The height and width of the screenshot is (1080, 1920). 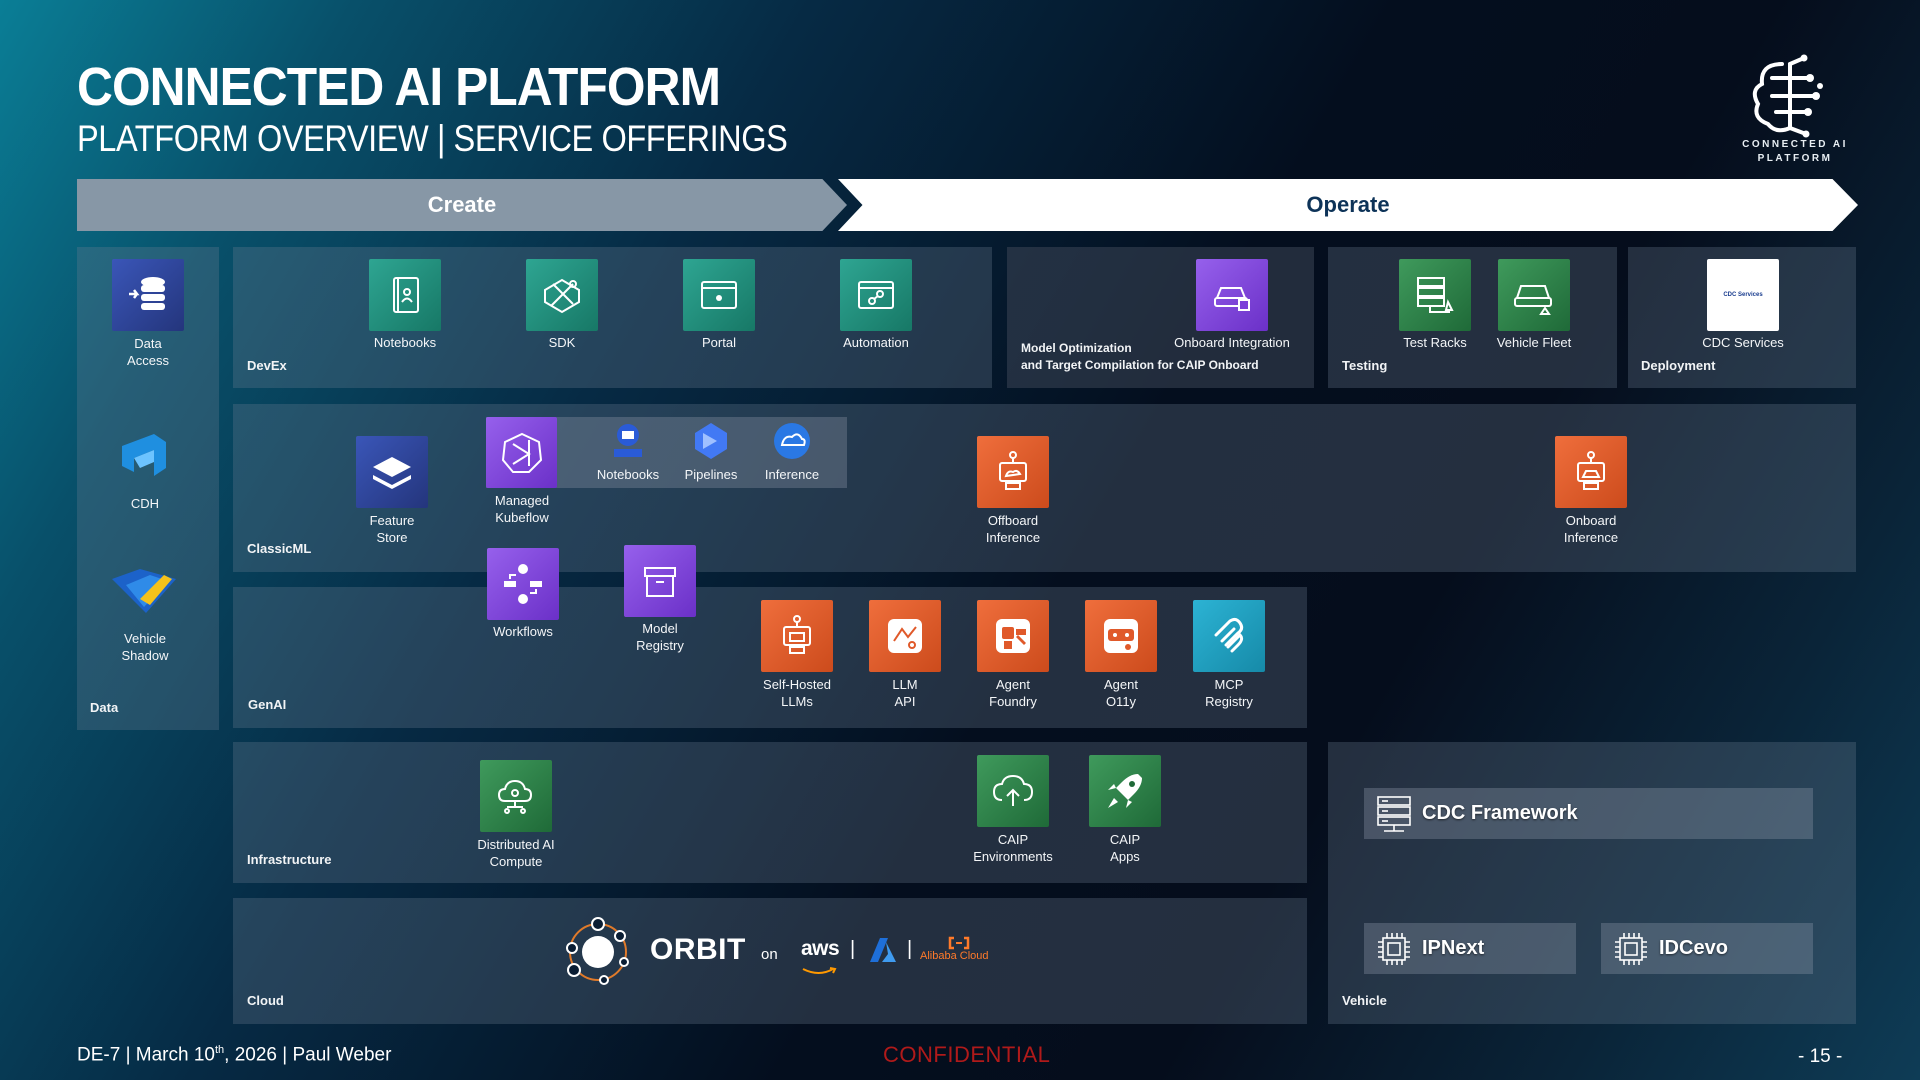 What do you see at coordinates (959, 943) in the screenshot?
I see `alibaba-cloud-icon` at bounding box center [959, 943].